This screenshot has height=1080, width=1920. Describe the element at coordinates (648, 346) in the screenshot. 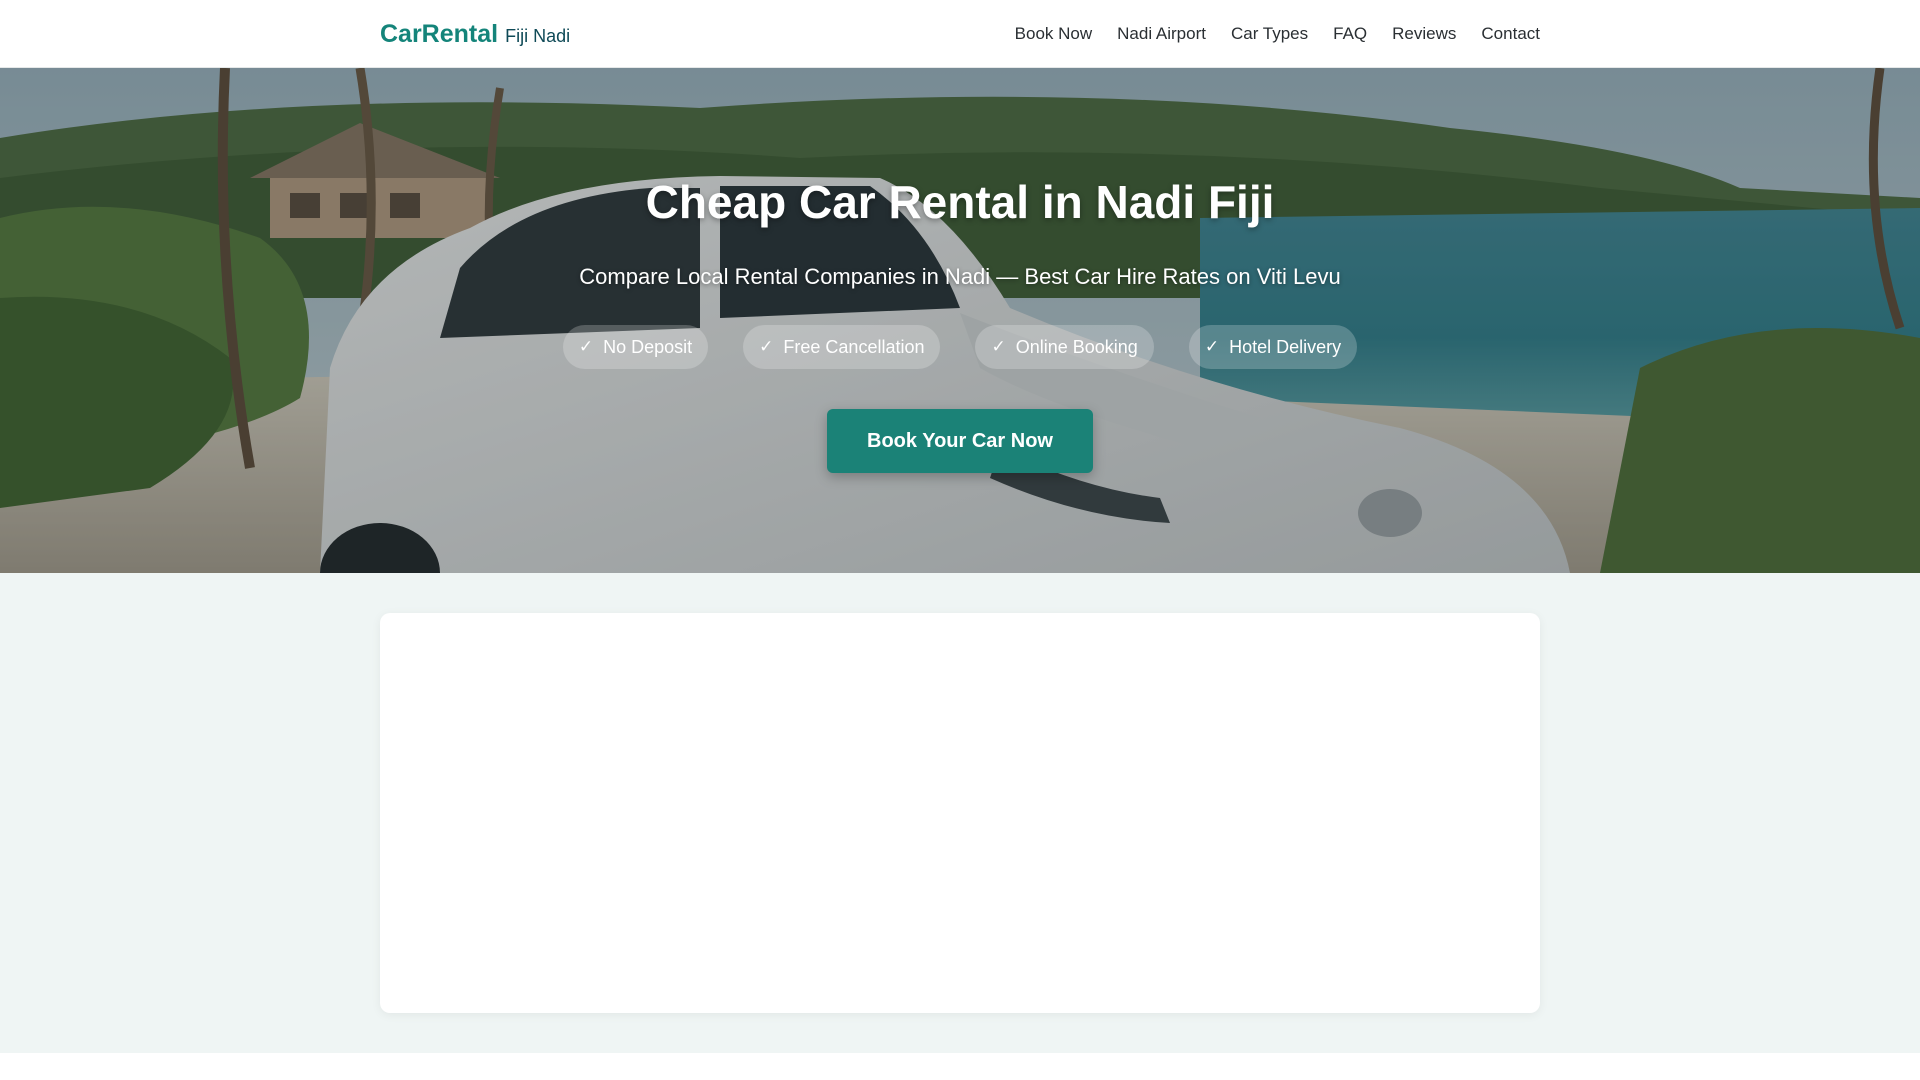

I see `badge-label: No Deposit` at that location.